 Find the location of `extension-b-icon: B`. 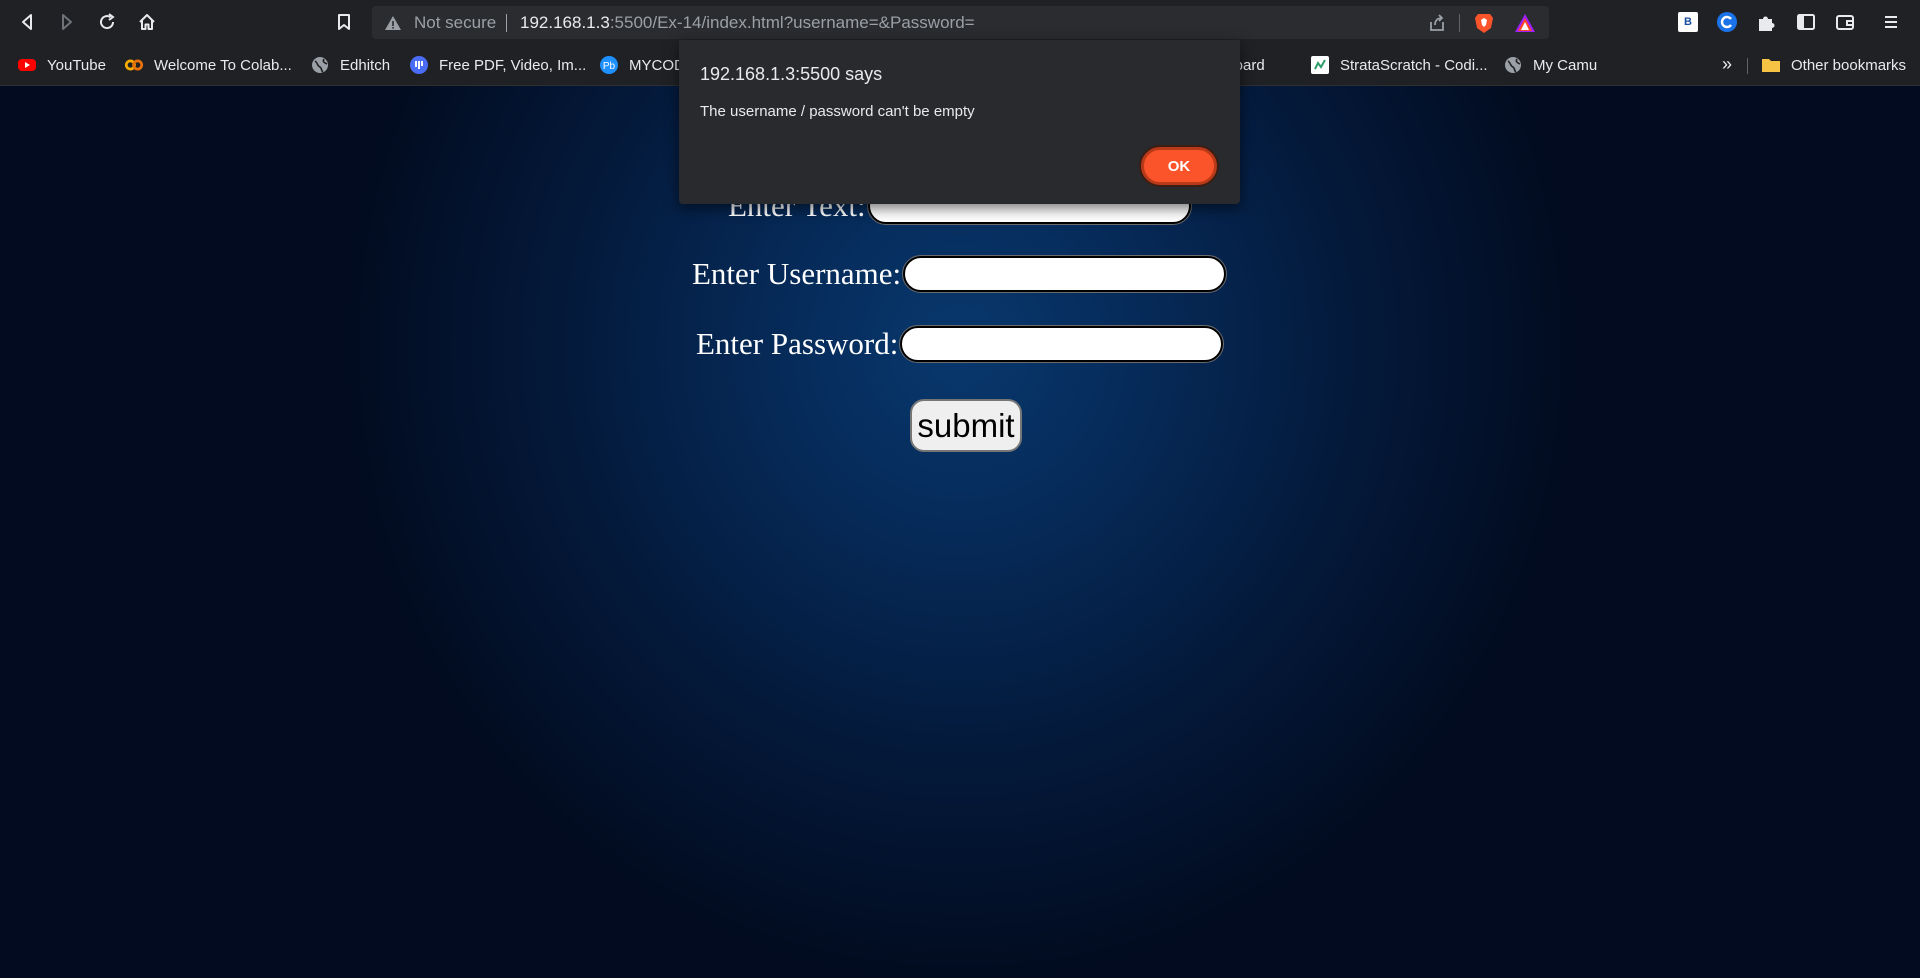

extension-b-icon: B is located at coordinates (1688, 22).